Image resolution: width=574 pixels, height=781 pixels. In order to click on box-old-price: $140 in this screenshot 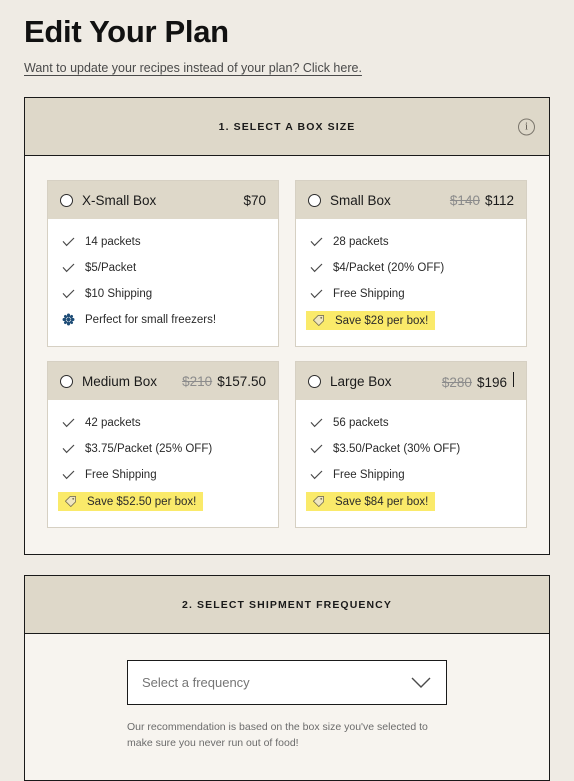, I will do `click(464, 200)`.